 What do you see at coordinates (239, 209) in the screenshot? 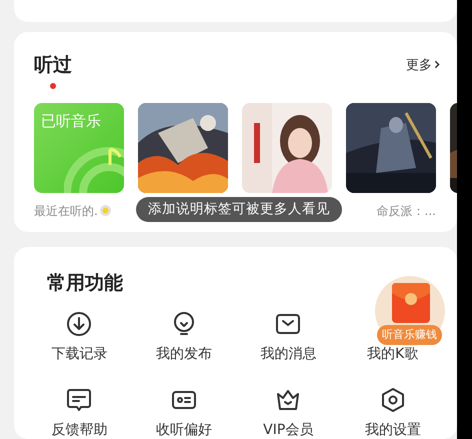
I see `tooltip: 添加说明标签可被更多人看见` at bounding box center [239, 209].